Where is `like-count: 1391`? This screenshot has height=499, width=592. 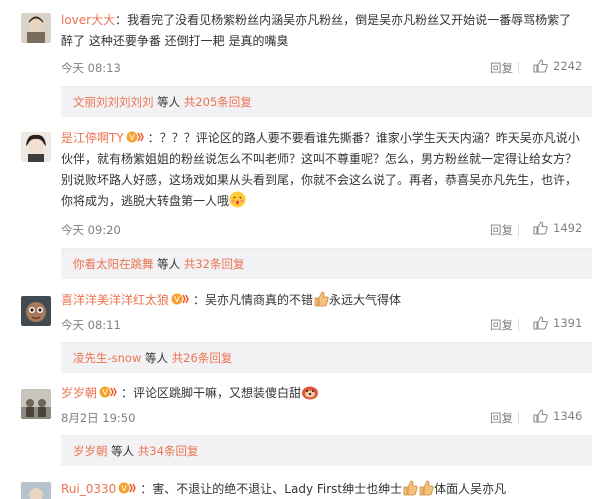
like-count: 1391 is located at coordinates (568, 323).